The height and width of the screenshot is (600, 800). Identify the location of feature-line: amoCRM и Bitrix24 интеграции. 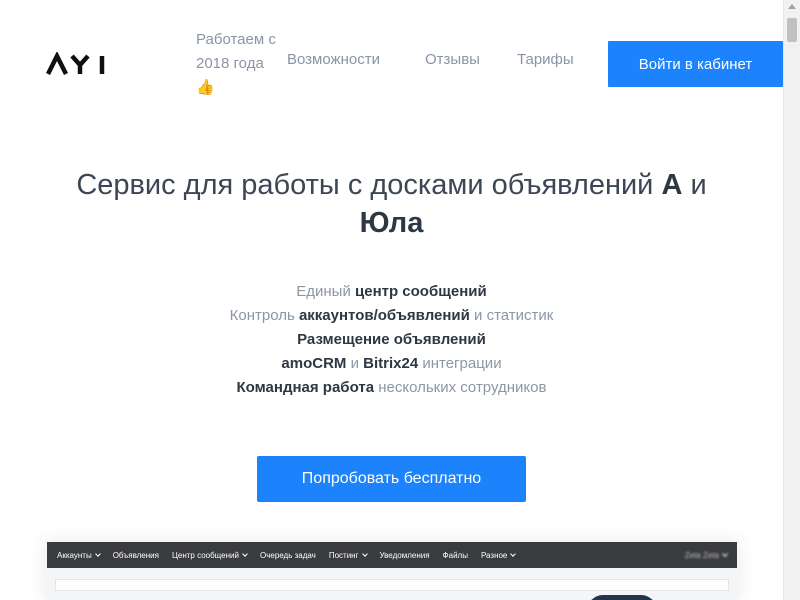
(391, 364).